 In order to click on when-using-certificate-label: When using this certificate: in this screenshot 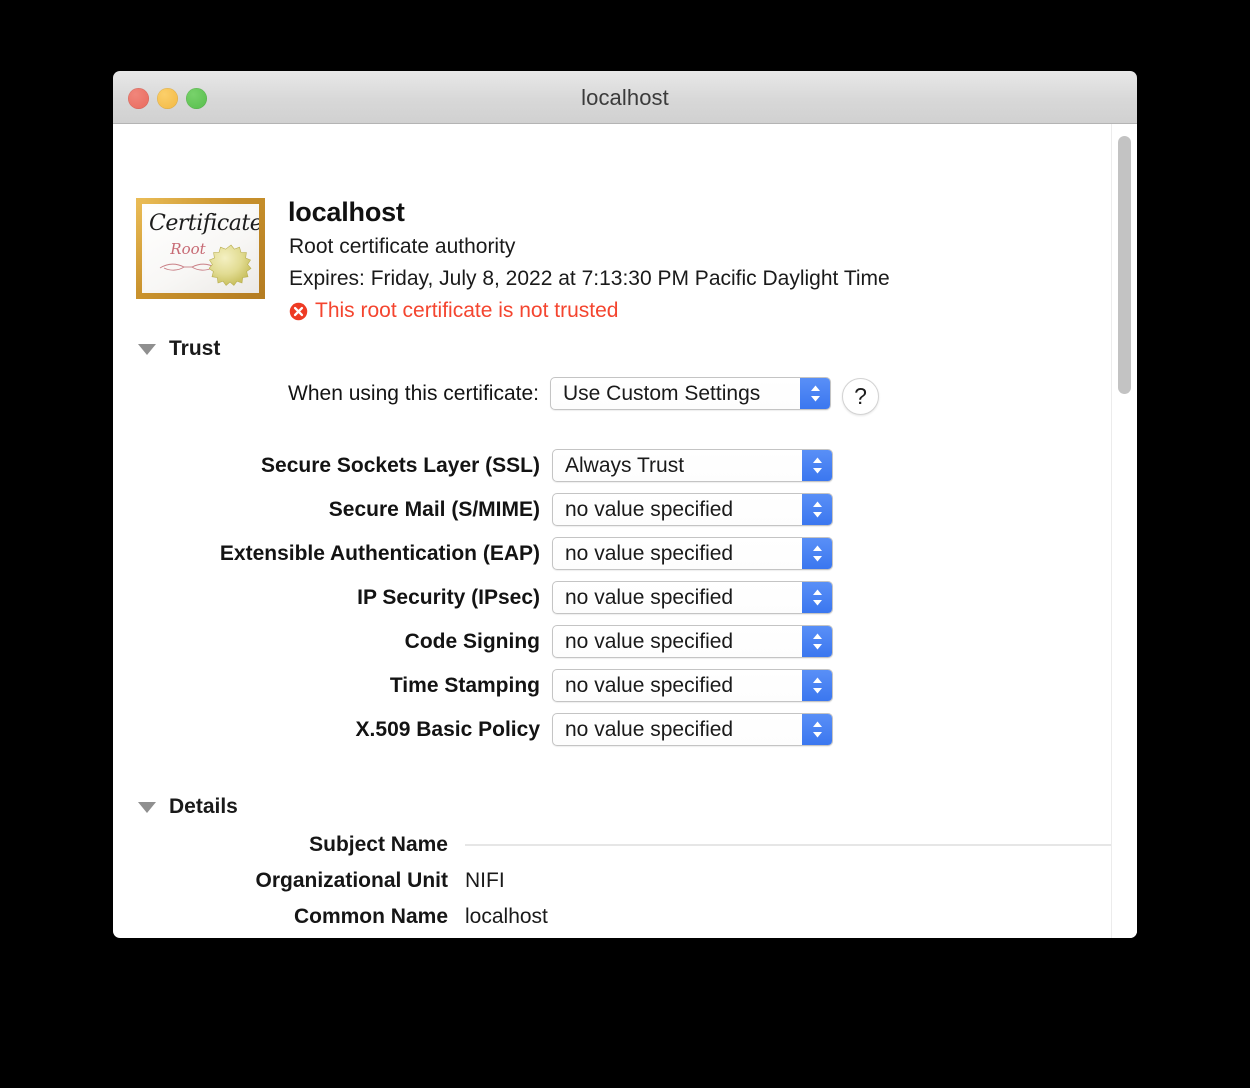, I will do `click(413, 393)`.